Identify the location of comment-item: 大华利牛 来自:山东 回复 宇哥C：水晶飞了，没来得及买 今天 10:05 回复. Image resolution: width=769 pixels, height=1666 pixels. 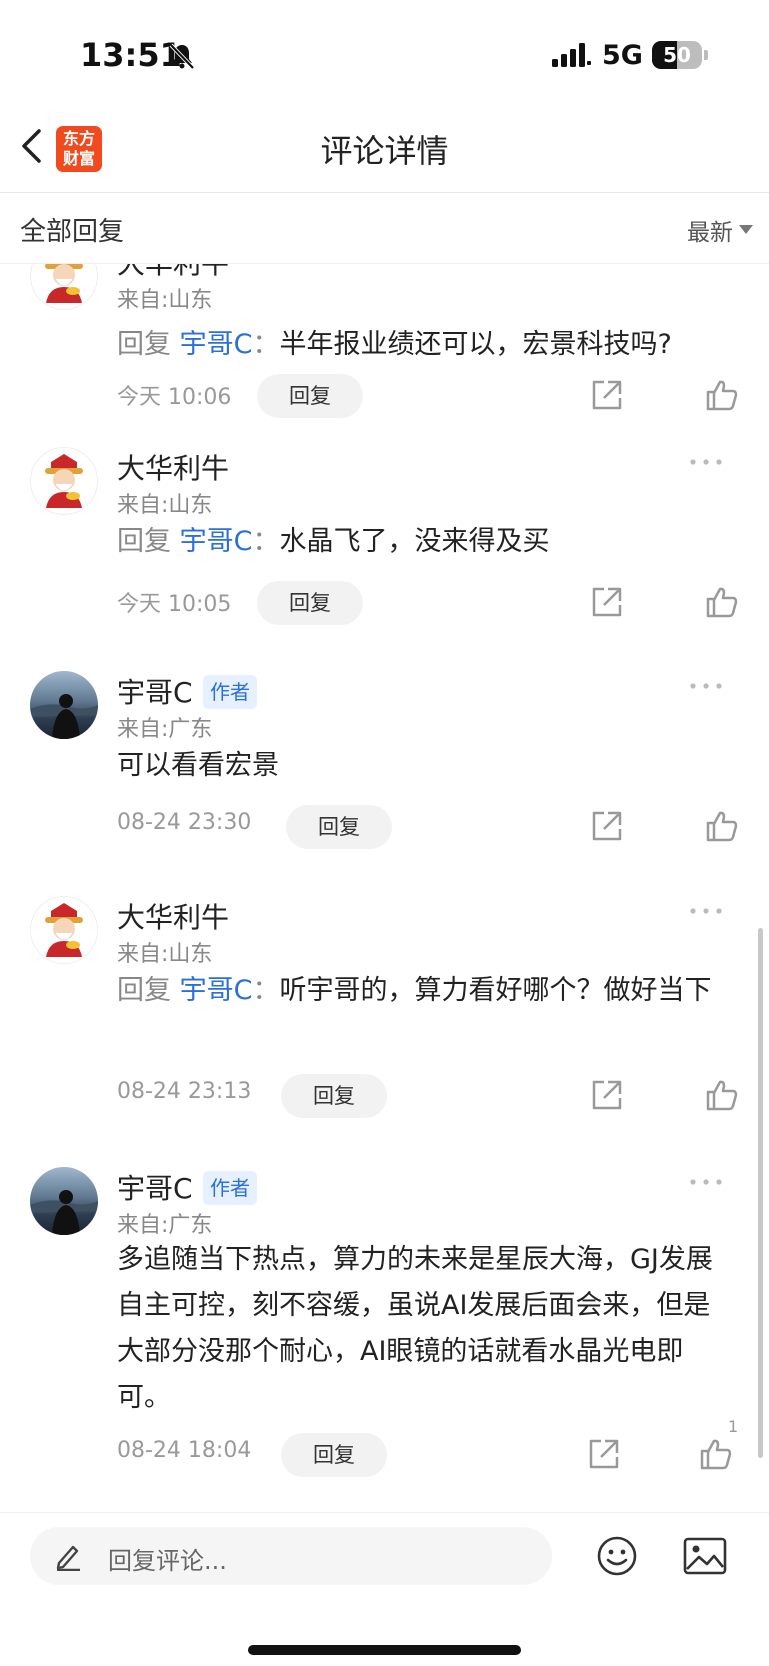
(384, 552).